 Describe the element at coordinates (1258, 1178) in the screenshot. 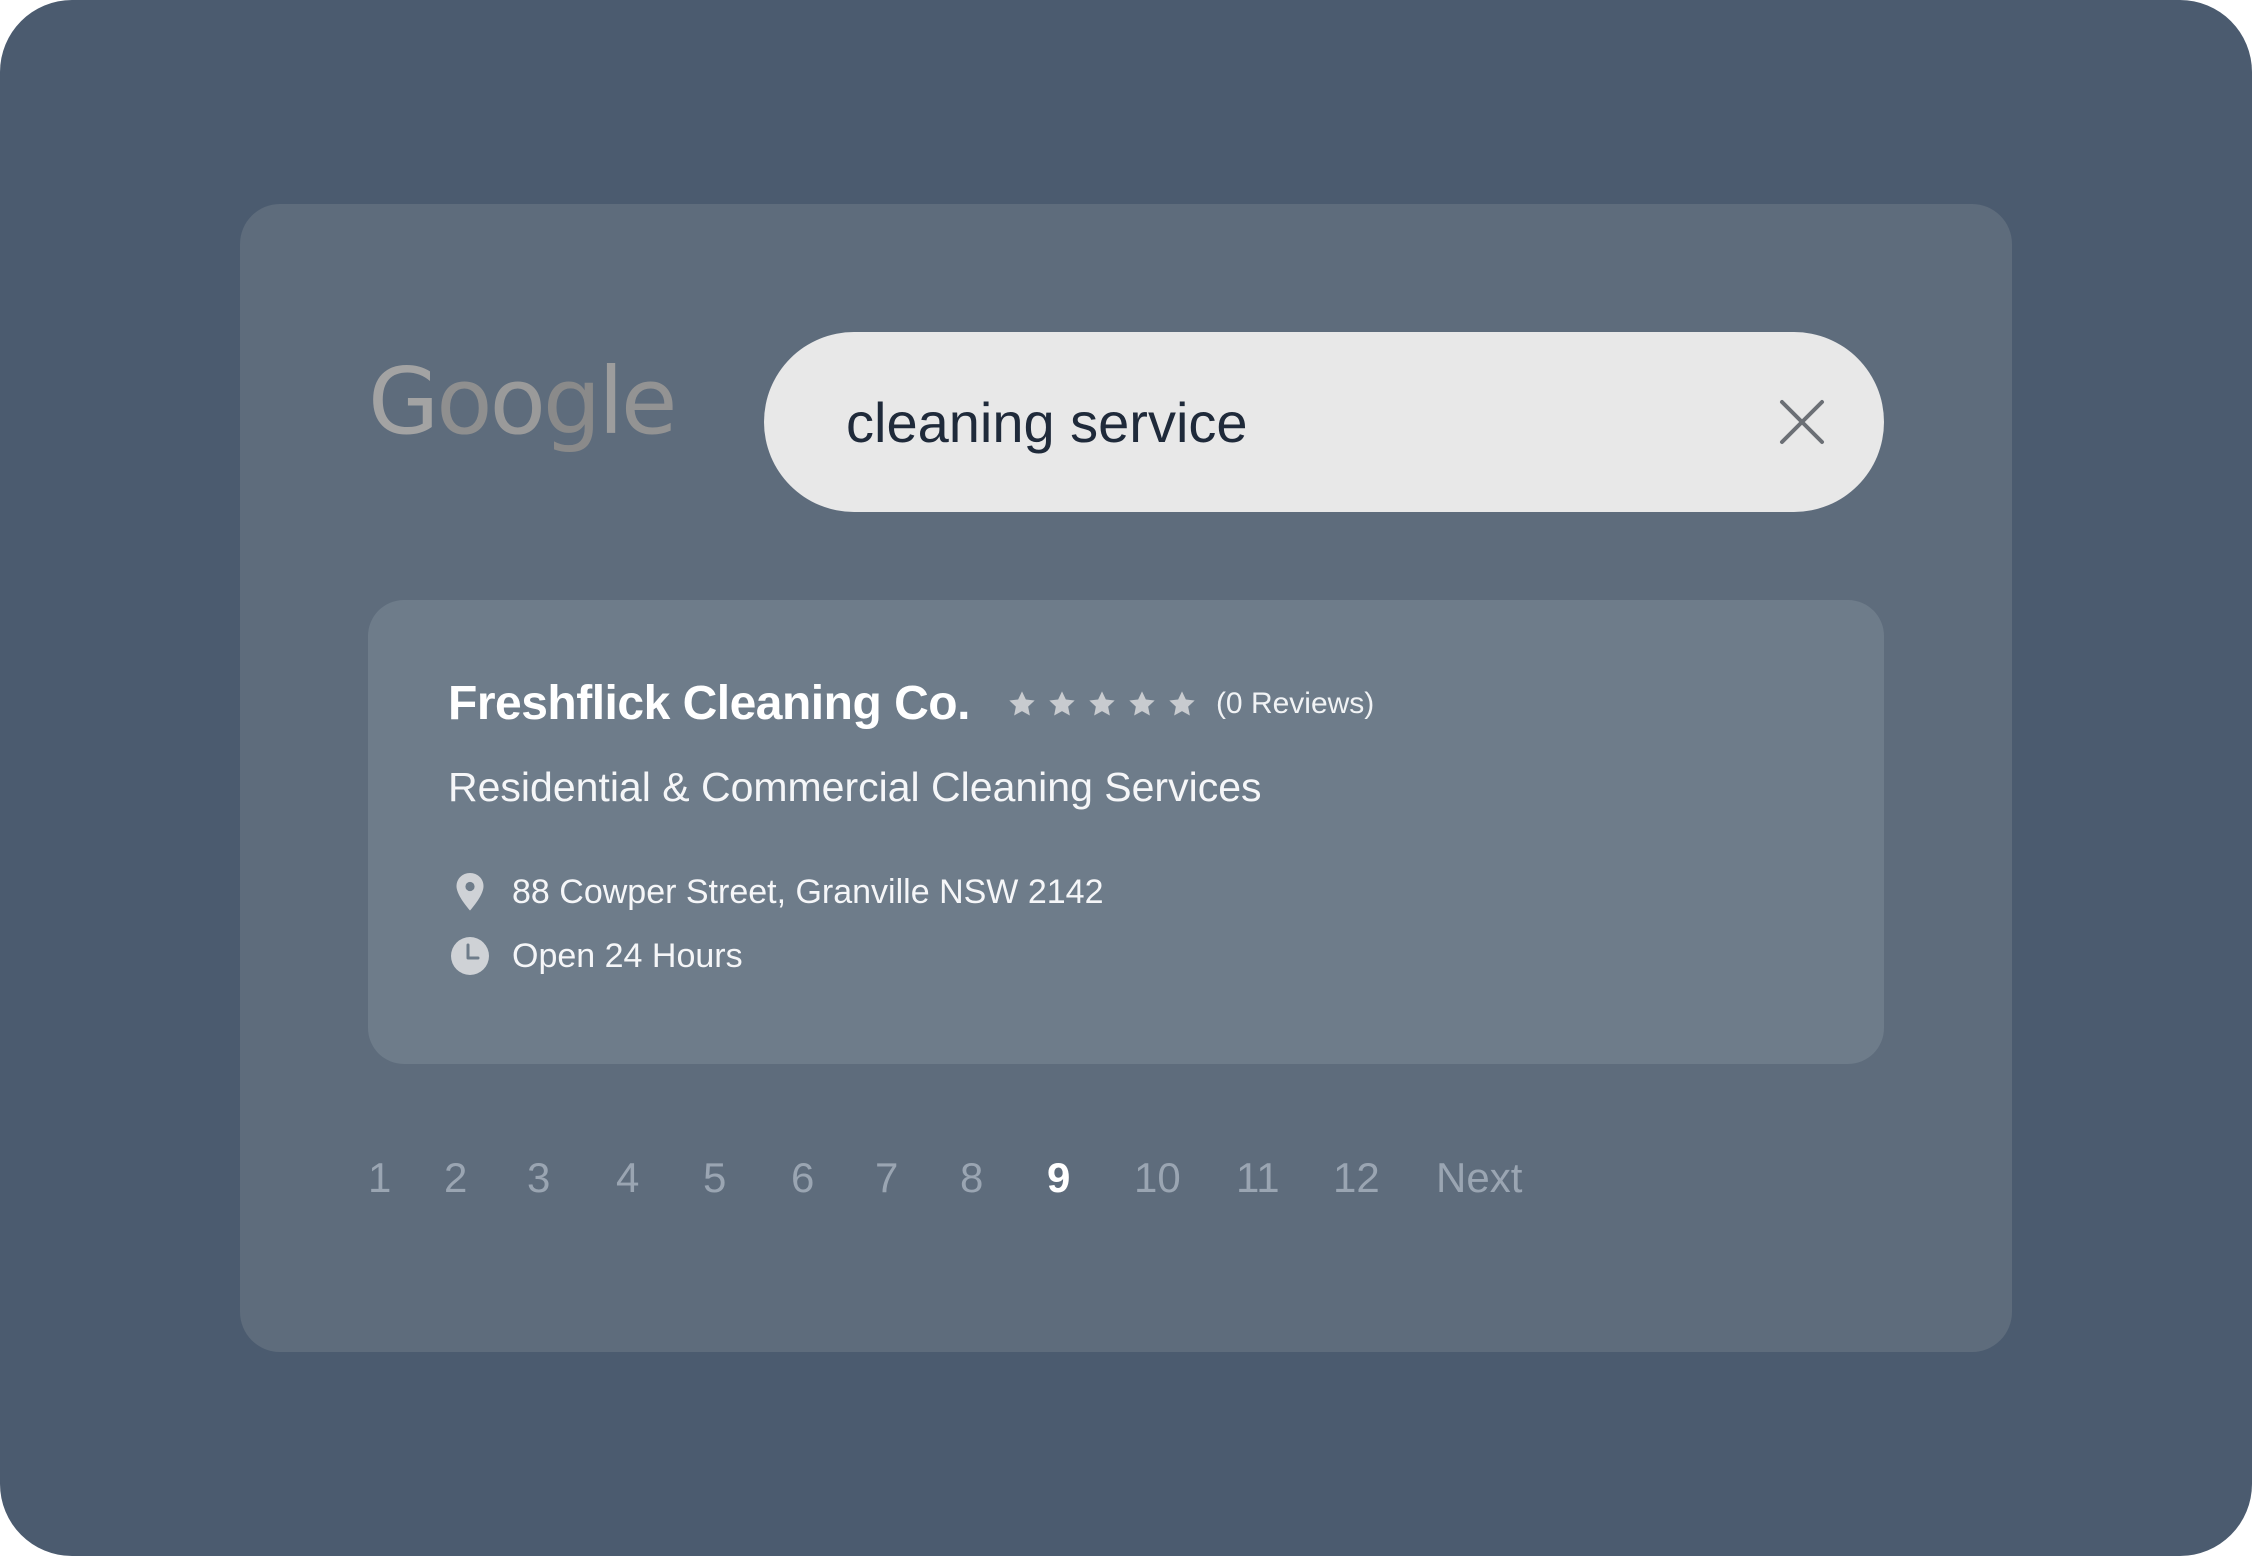

I see `page-link-11: 11` at that location.